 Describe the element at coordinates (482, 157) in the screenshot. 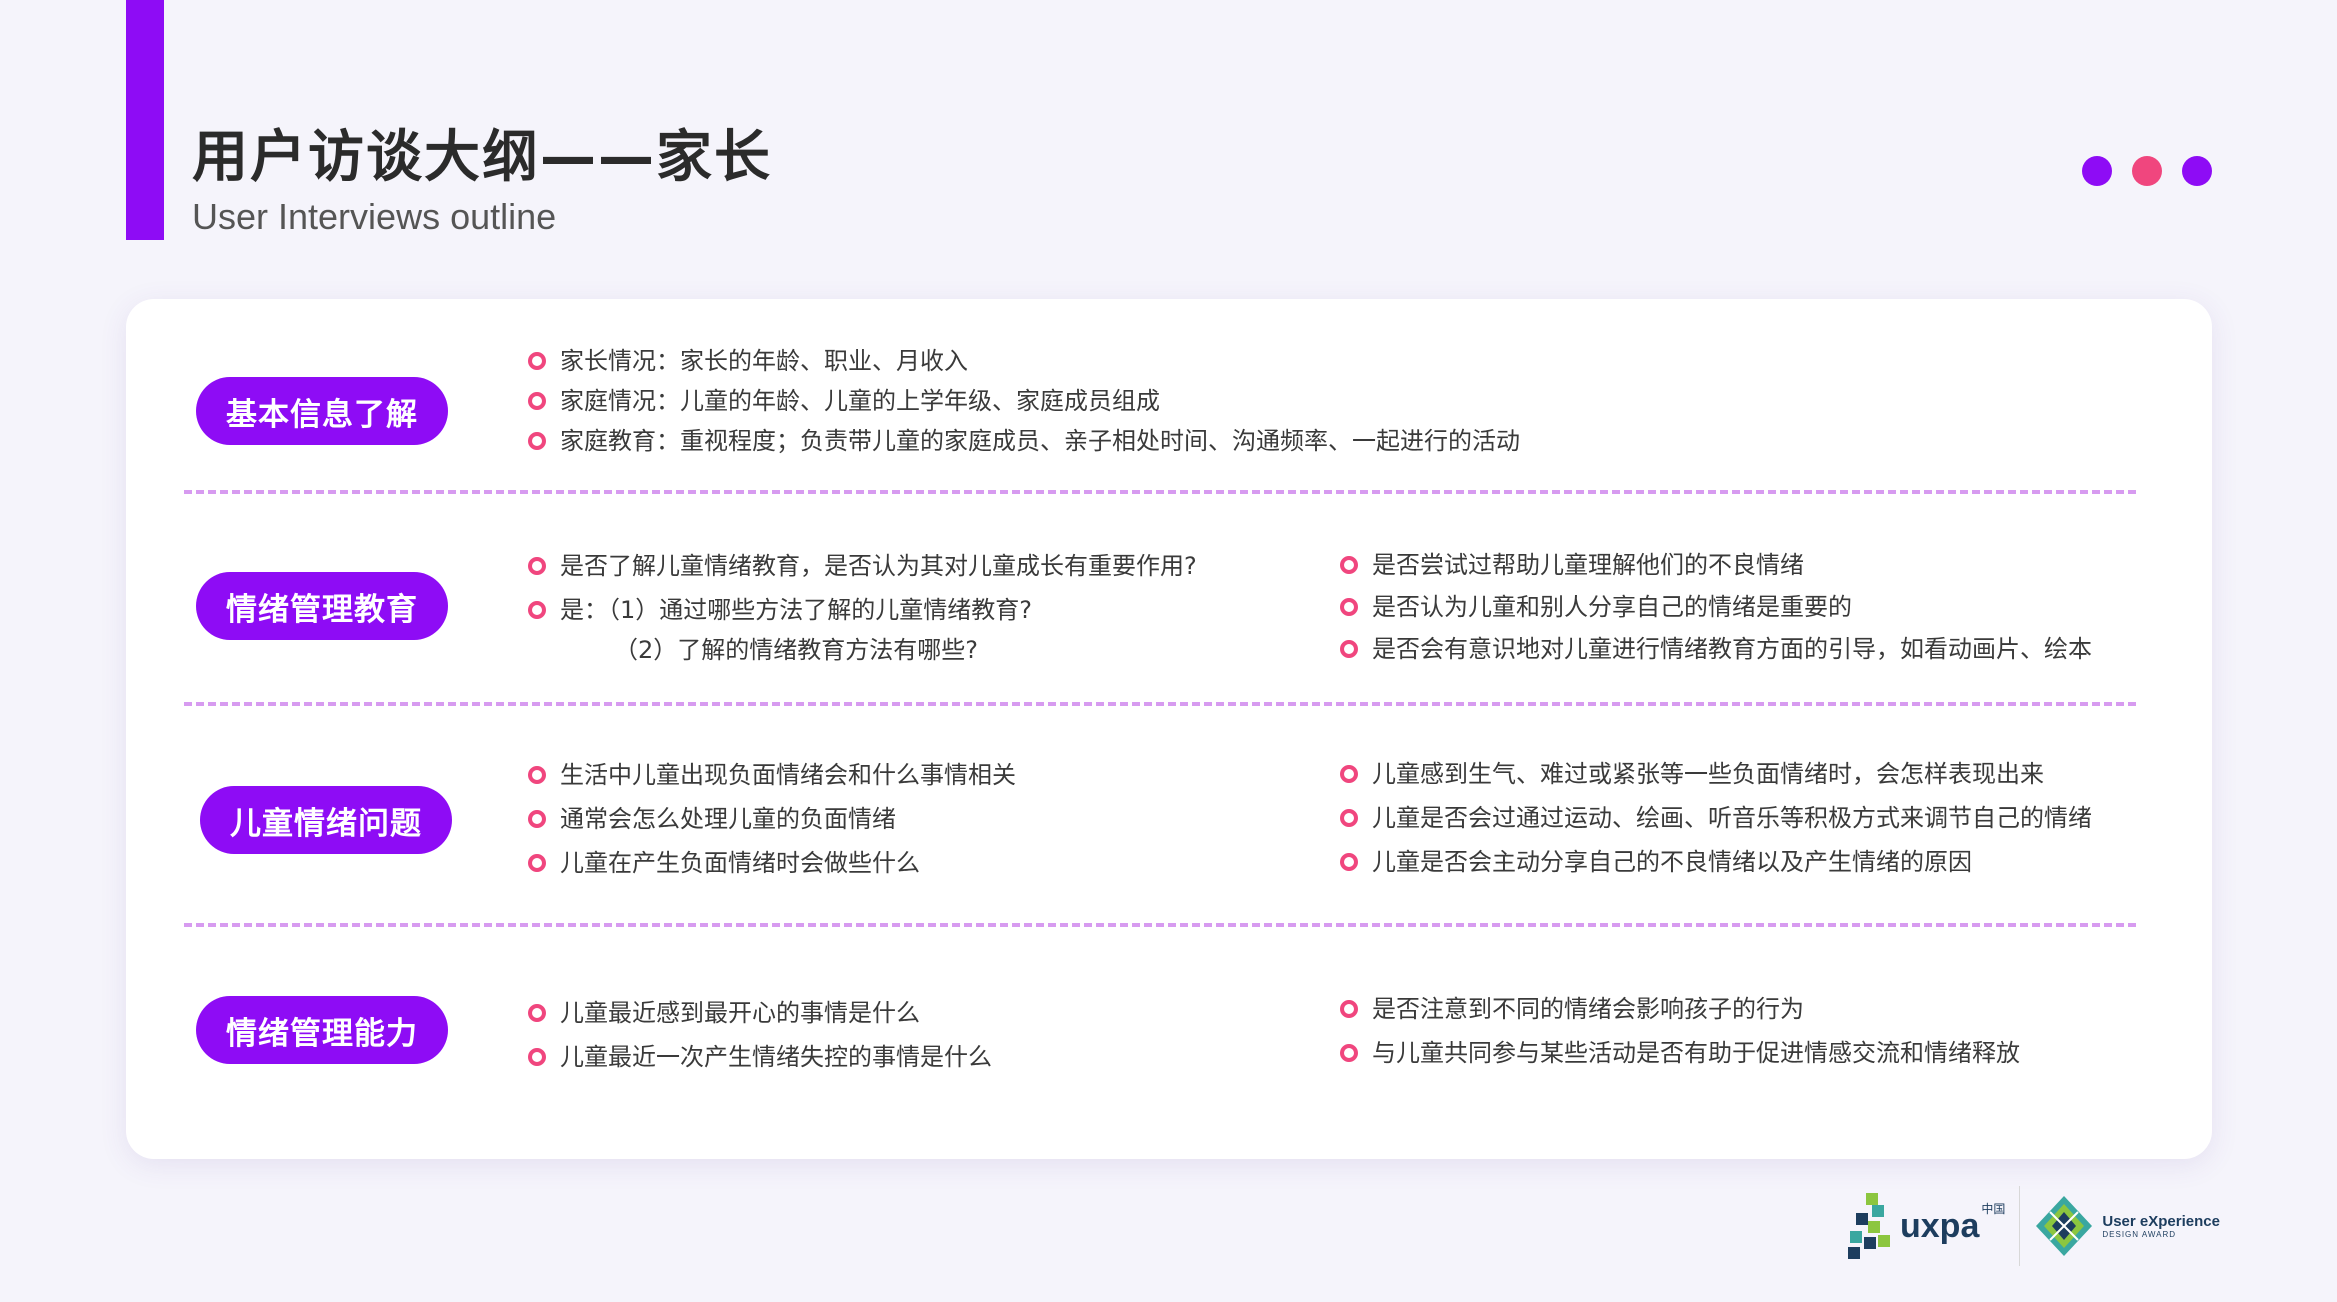

I see `page-title: 用户访谈大纲——家长` at that location.